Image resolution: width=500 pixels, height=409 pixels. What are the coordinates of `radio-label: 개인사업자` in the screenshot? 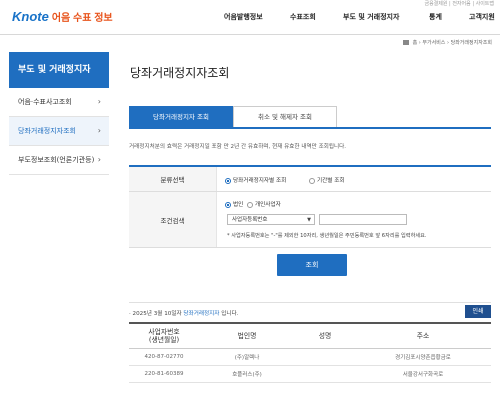 It's located at (268, 205).